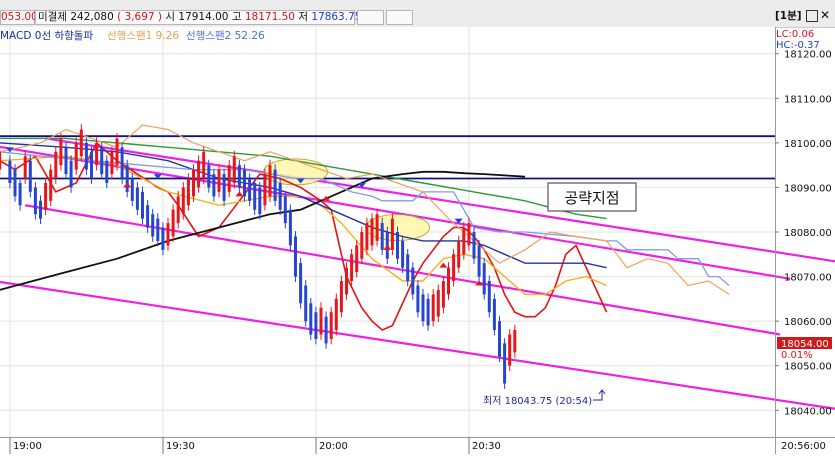  Describe the element at coordinates (92, 17) in the screenshot. I see `contract-value: 242,080` at that location.